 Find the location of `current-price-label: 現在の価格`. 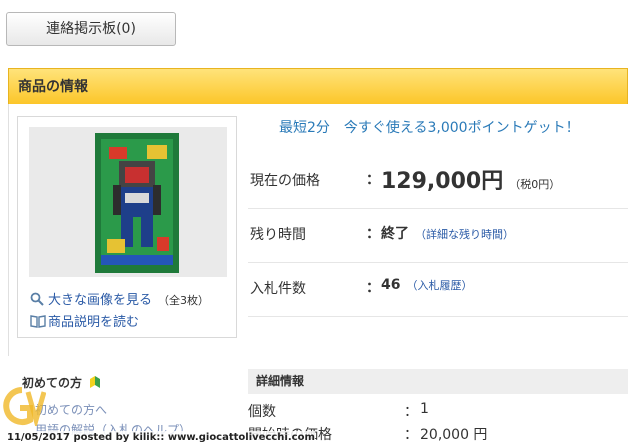

current-price-label: 現在の価格 is located at coordinates (285, 181).